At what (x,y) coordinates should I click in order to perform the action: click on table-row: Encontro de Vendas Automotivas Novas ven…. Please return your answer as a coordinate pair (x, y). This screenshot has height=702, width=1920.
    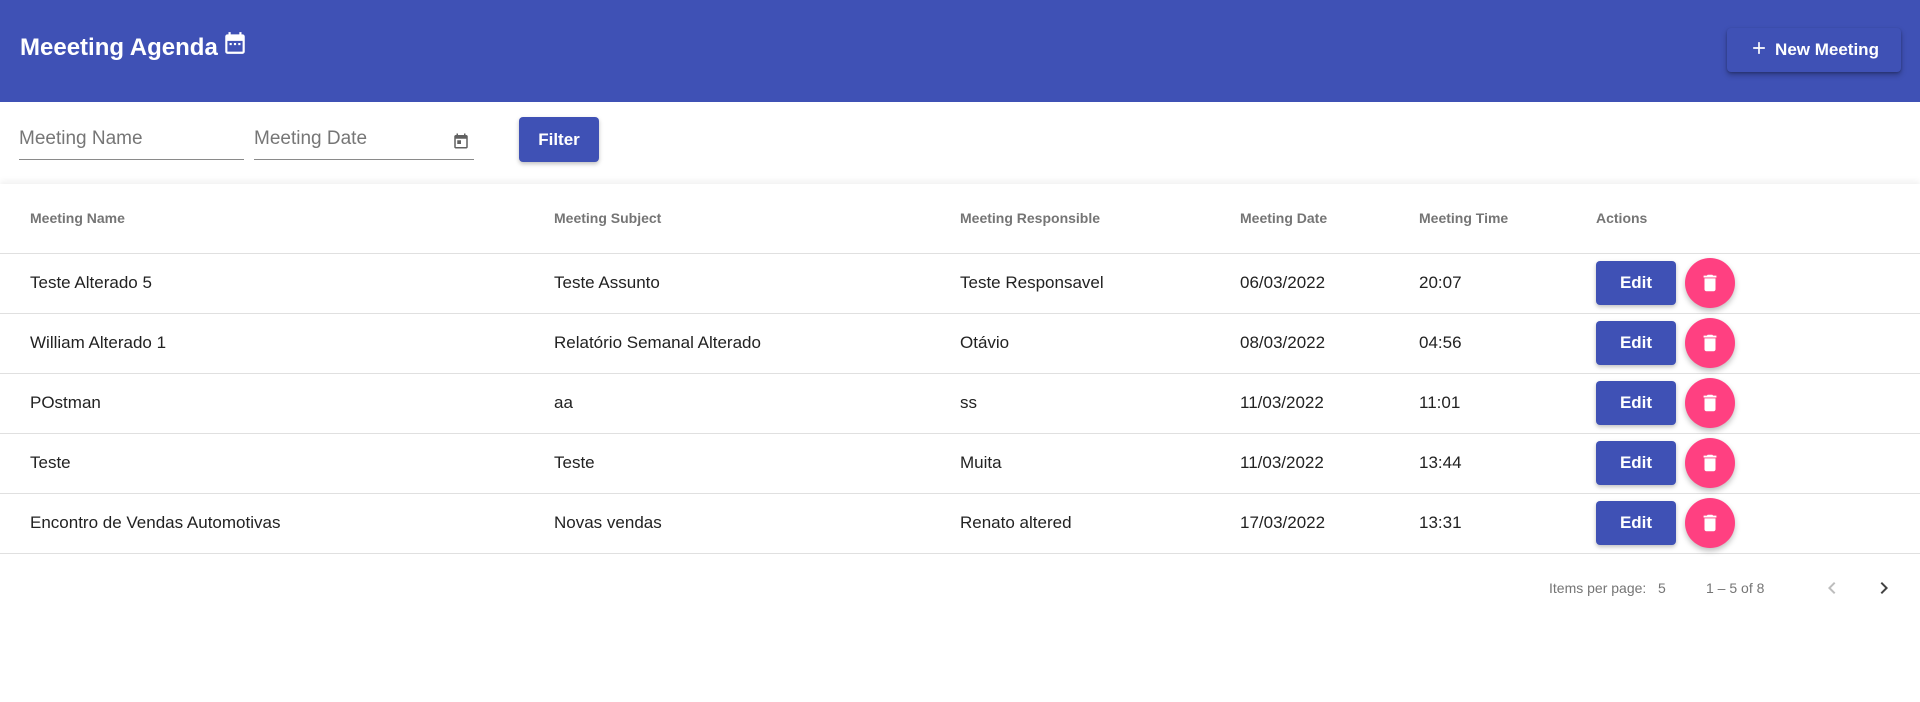
    Looking at the image, I should click on (960, 523).